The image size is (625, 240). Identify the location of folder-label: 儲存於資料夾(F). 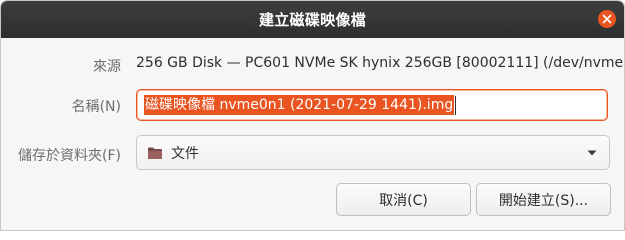
(69, 156).